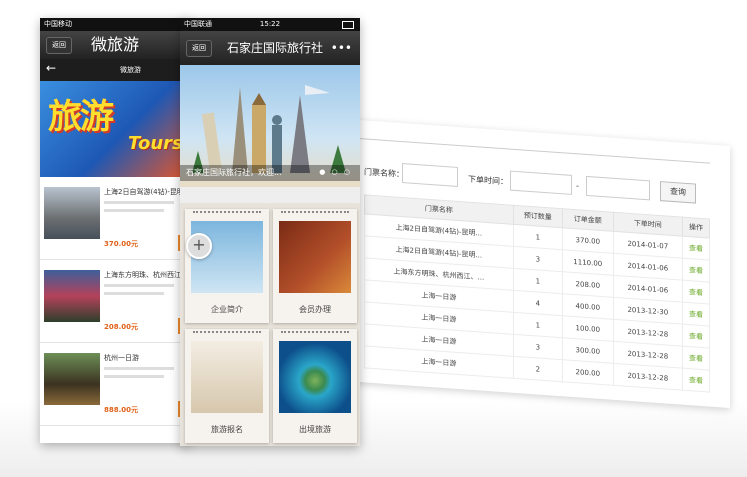 The height and width of the screenshot is (477, 747). Describe the element at coordinates (315, 429) in the screenshot. I see `tile-label: 出境旅游` at that location.